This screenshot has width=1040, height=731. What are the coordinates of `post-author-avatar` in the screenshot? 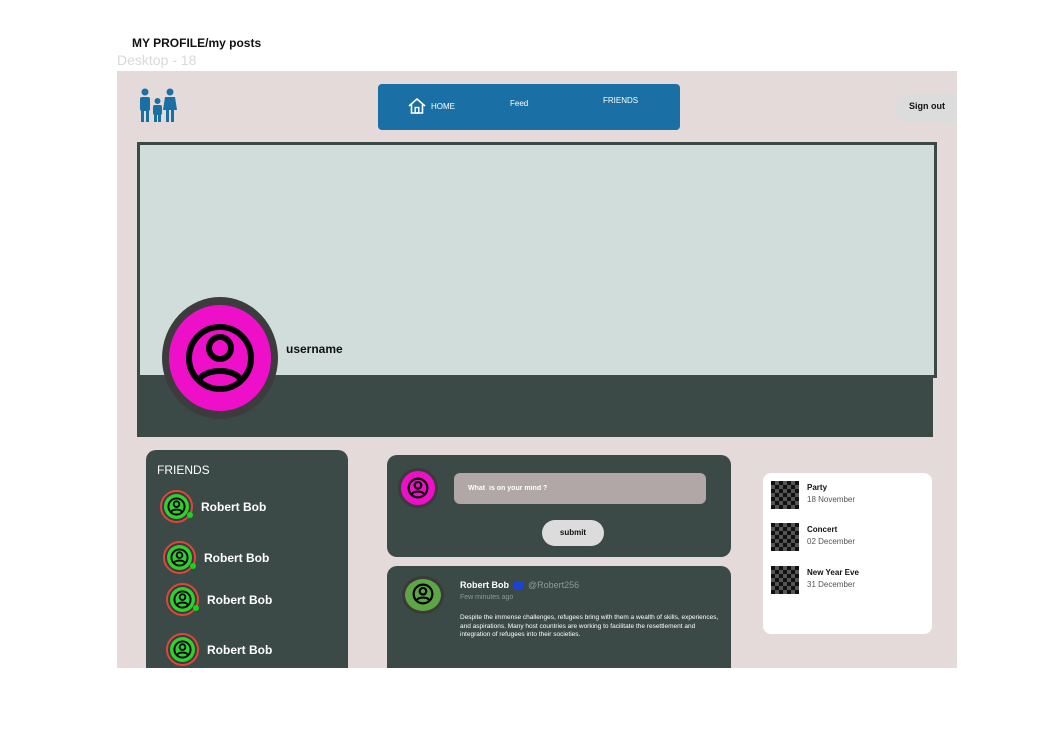 It's located at (423, 595).